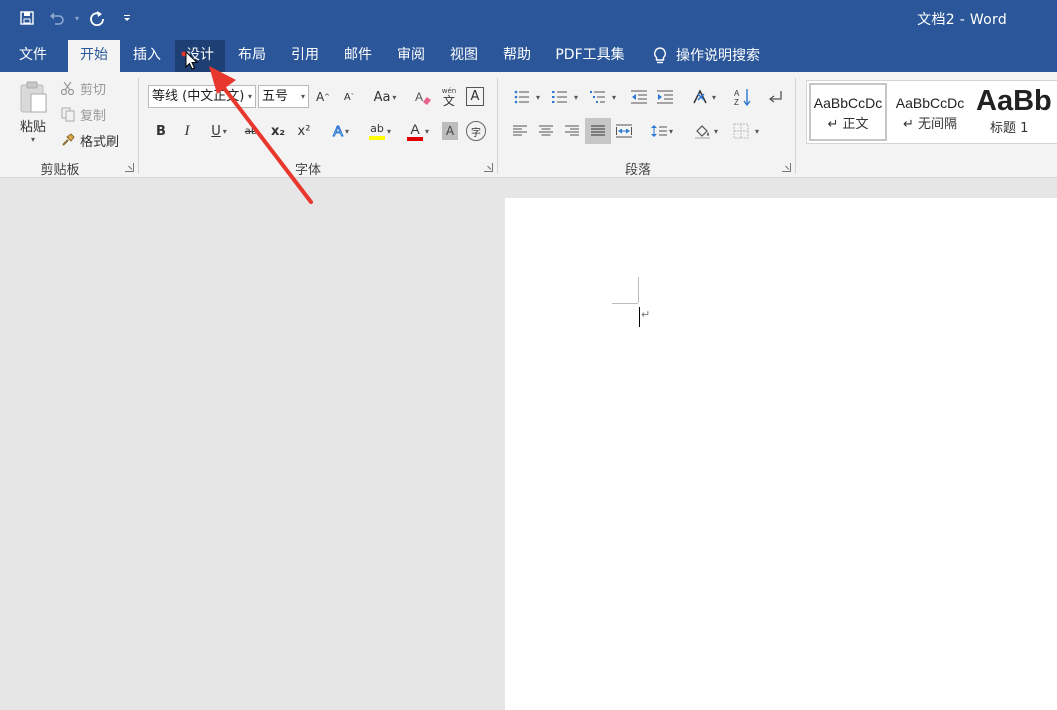 The image size is (1057, 710). What do you see at coordinates (716, 131) in the screenshot?
I see `shading-dropdown-icon: ▾` at bounding box center [716, 131].